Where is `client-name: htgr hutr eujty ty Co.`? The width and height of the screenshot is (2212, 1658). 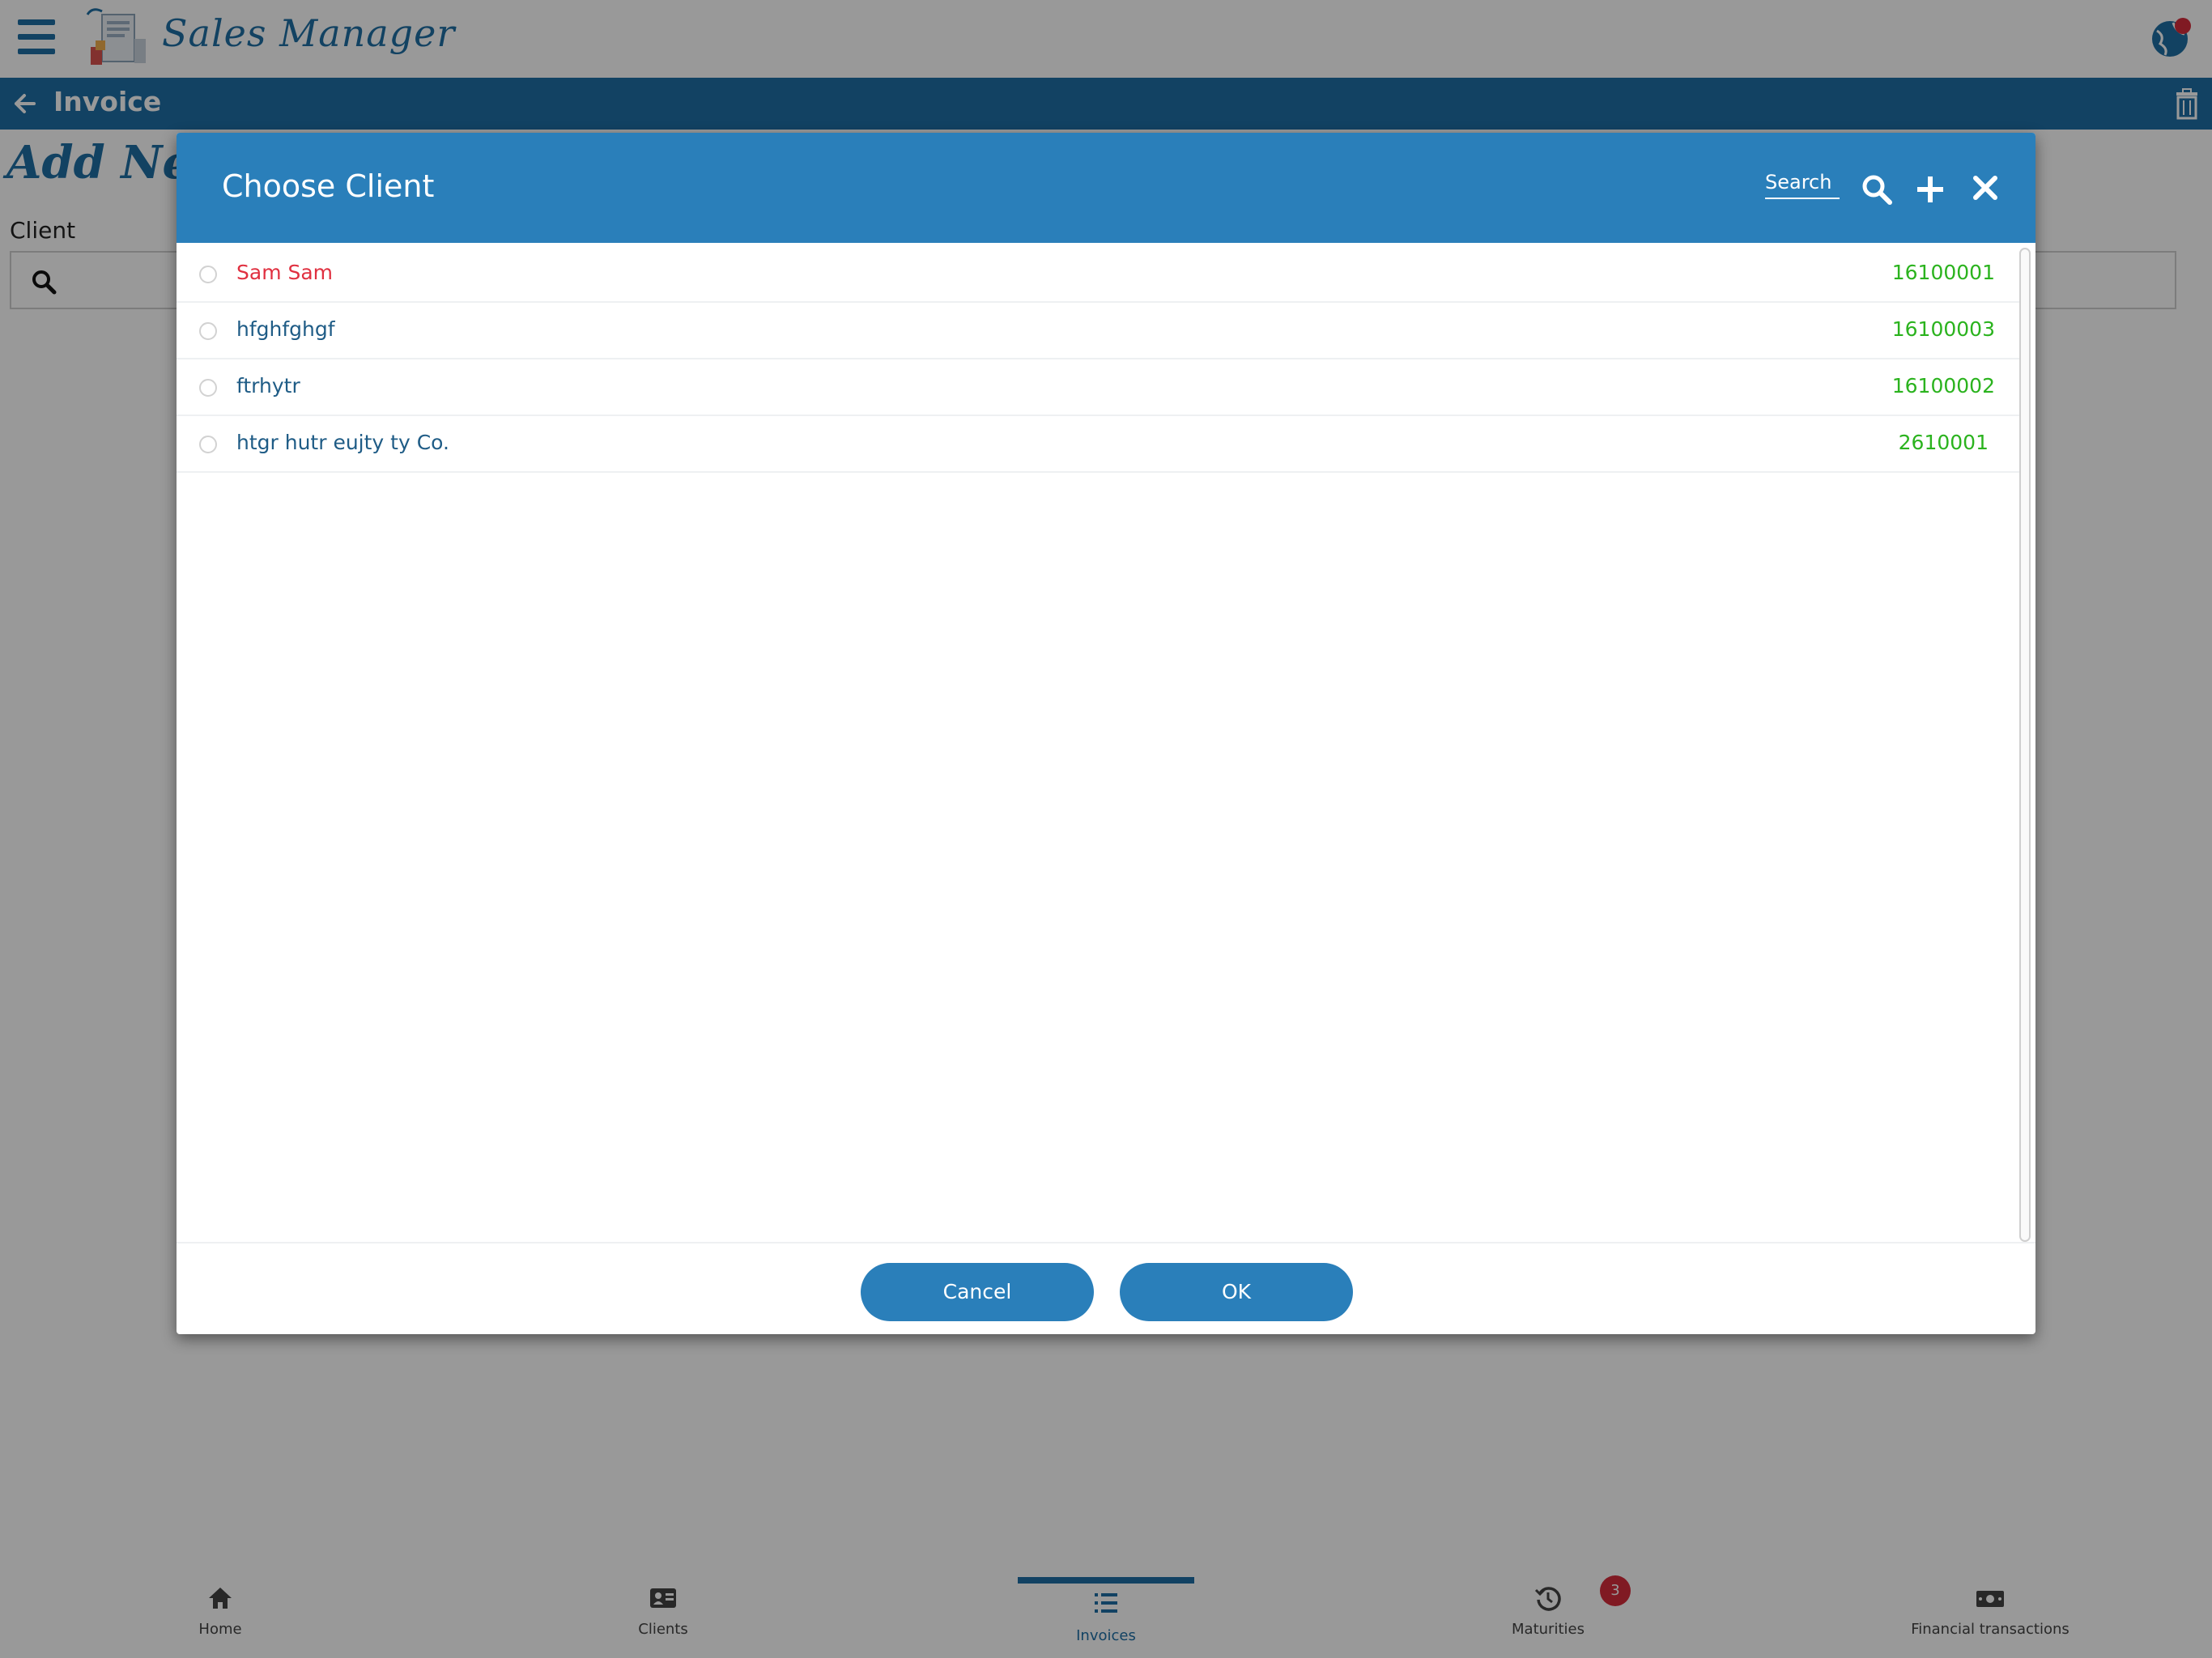 client-name: htgr hutr eujty ty Co. is located at coordinates (343, 442).